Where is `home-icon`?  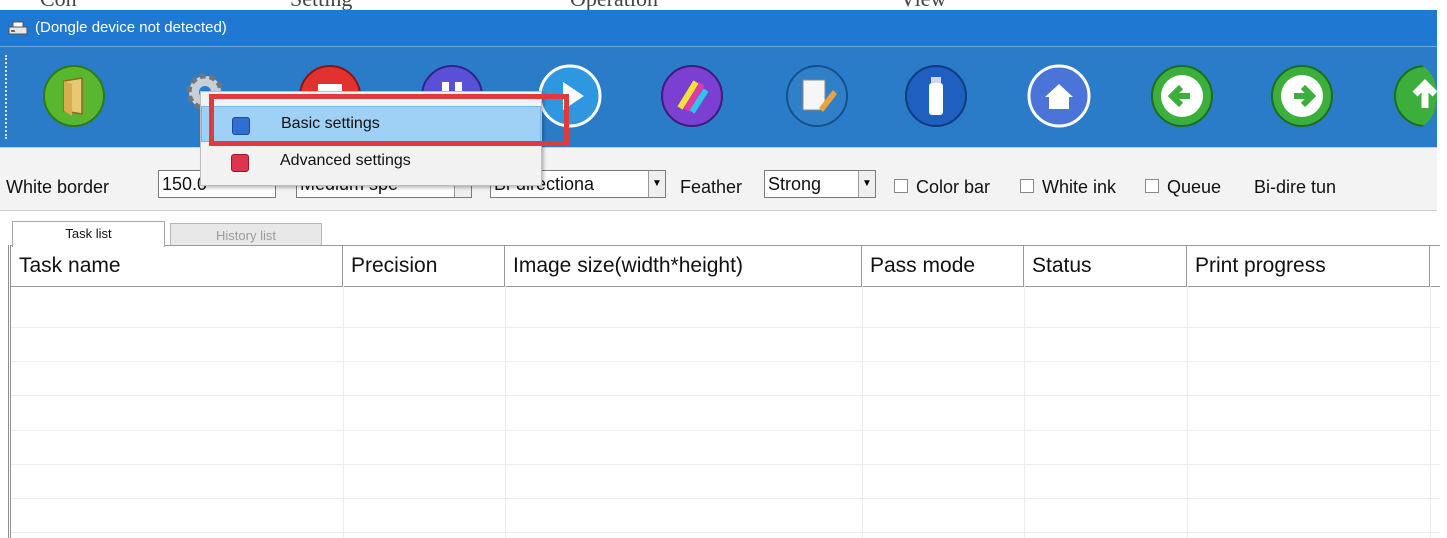
home-icon is located at coordinates (1059, 96).